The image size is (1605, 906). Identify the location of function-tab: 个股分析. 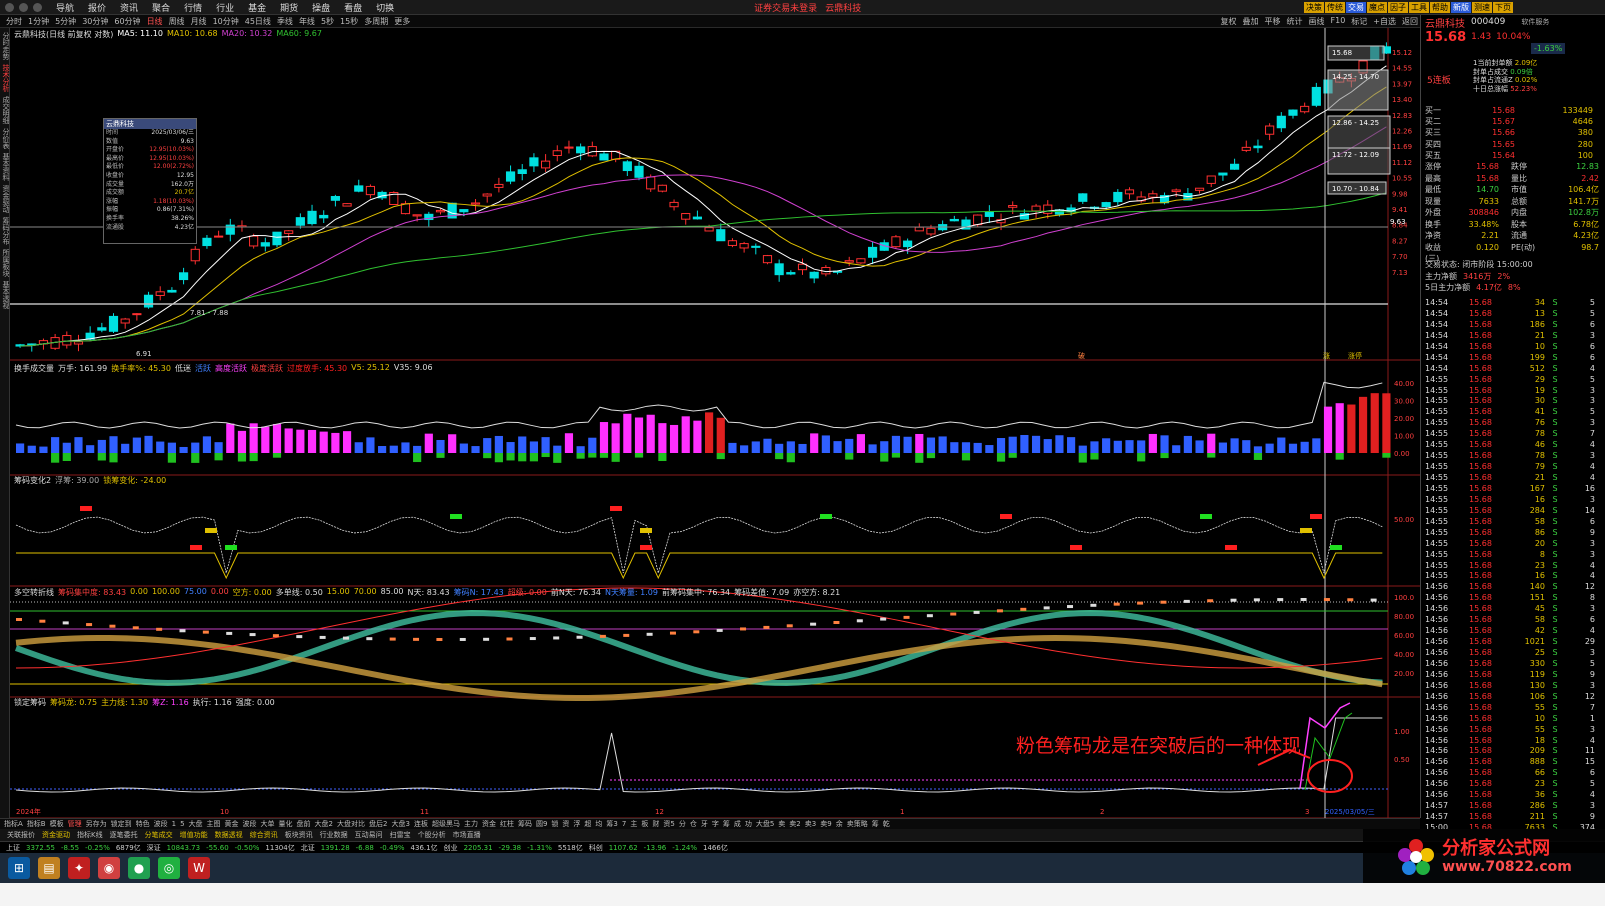
(432, 835).